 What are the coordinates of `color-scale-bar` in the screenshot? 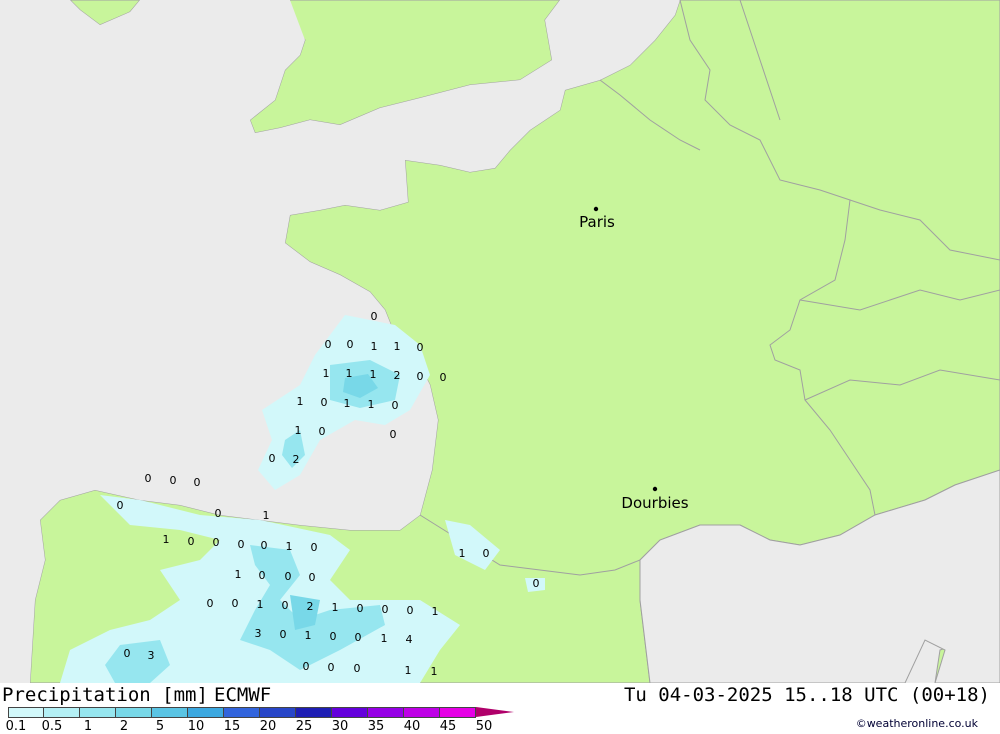 It's located at (261, 712).